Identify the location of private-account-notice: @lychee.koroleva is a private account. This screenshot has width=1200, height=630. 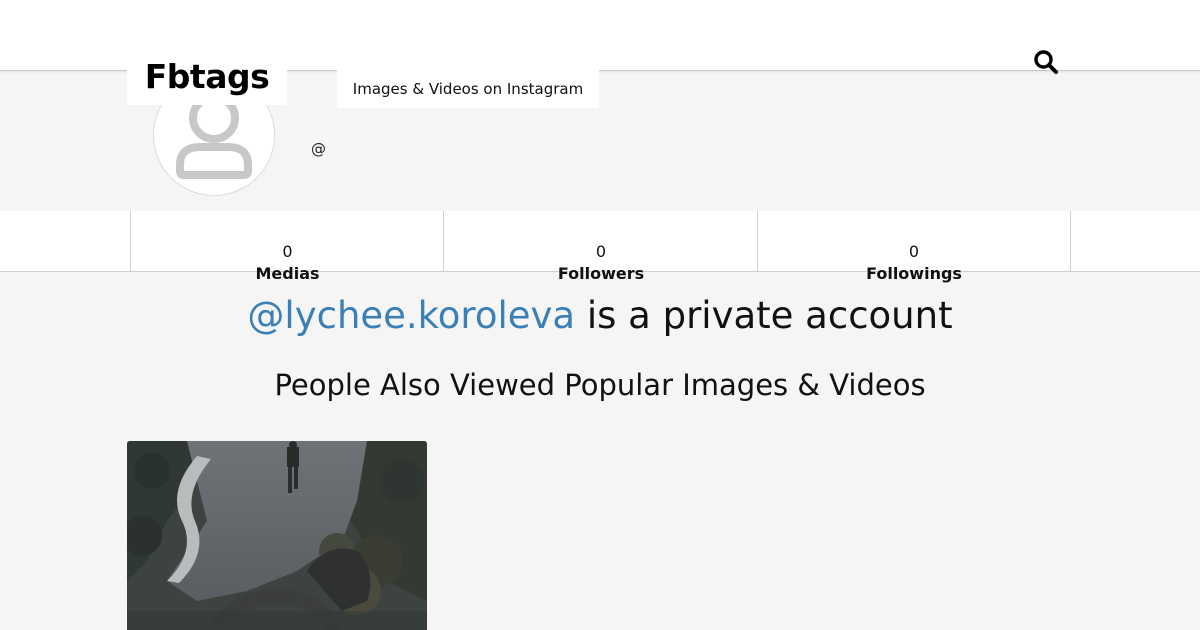
(600, 315).